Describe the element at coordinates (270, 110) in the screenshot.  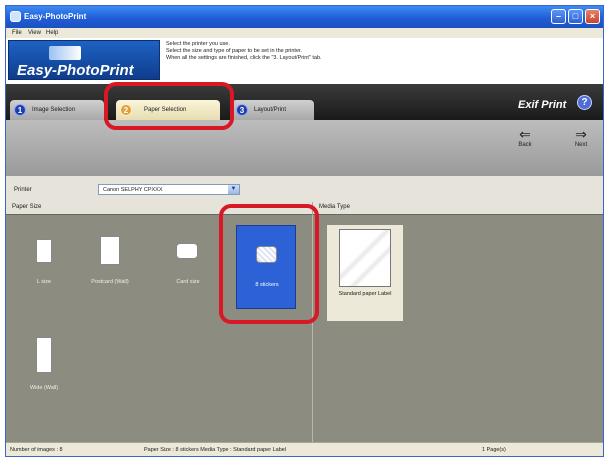
I see `tab-label: Layout/Print` at that location.